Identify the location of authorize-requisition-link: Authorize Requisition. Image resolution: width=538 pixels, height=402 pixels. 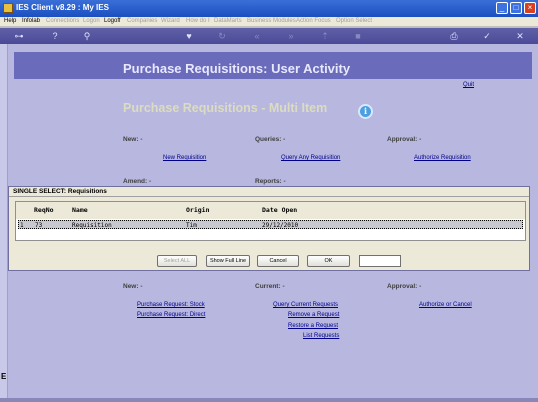
(442, 158).